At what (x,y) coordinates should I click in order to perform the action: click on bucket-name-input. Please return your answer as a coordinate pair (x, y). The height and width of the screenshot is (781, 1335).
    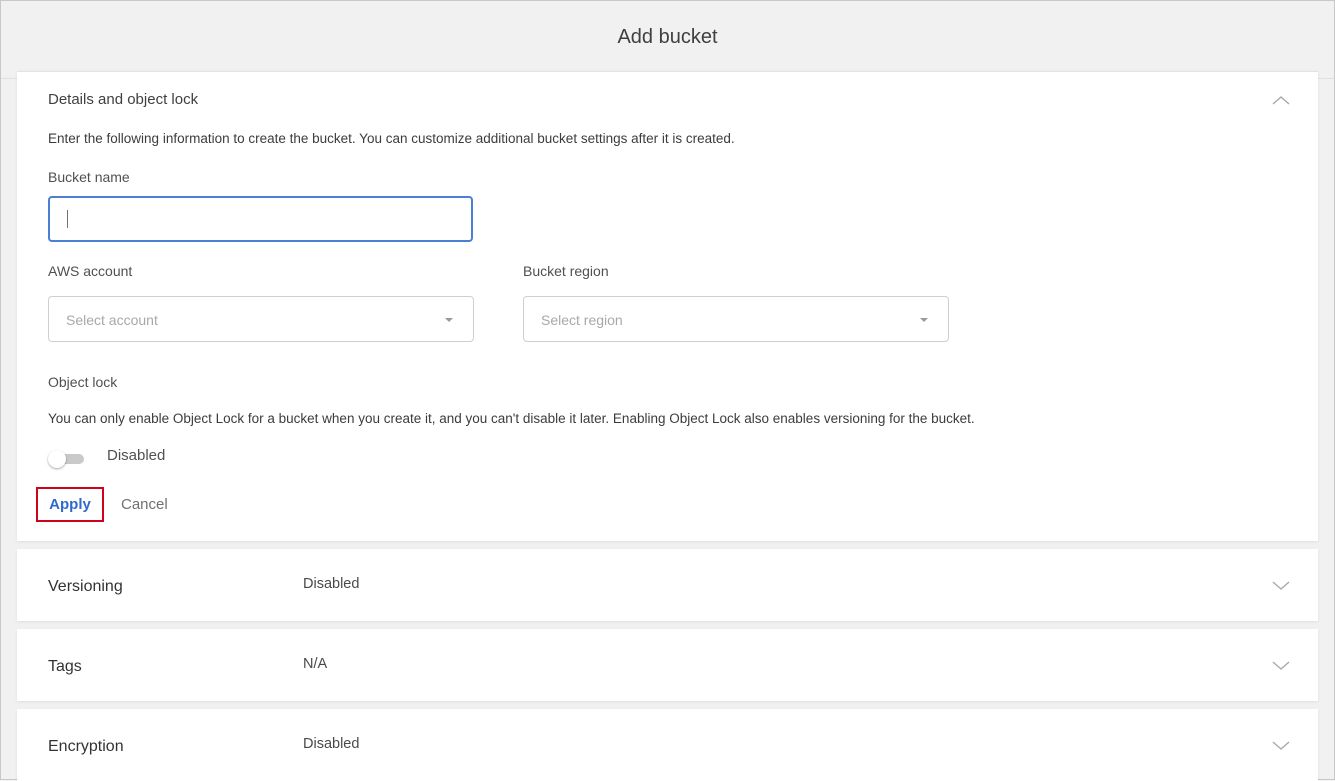
    Looking at the image, I should click on (260, 219).